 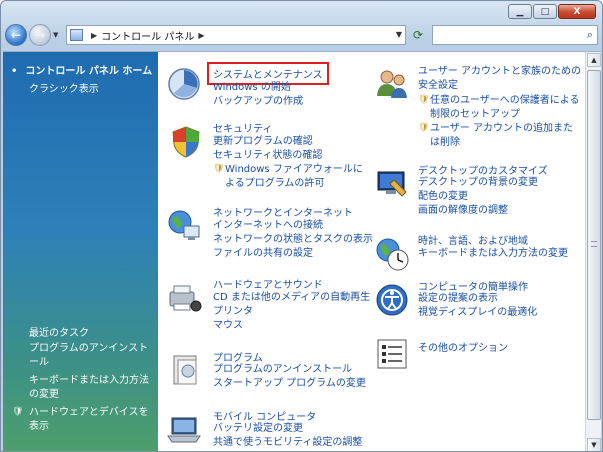 What do you see at coordinates (258, 429) in the screenshot?
I see `battery-settings-link: バッテリ設定の変更` at bounding box center [258, 429].